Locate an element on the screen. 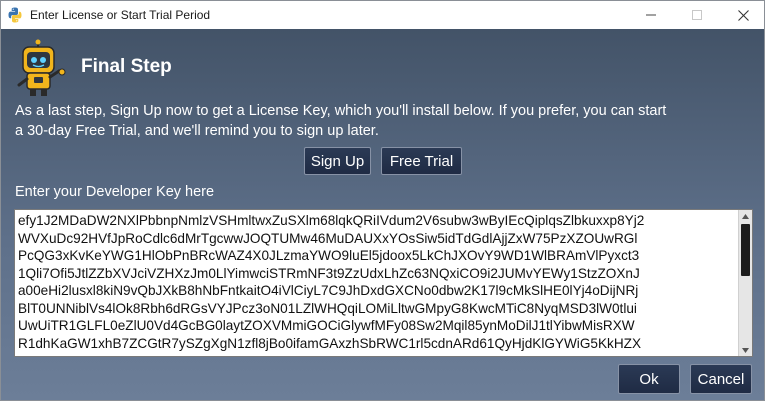  window-title: Enter License or Start Trial Period is located at coordinates (120, 15).